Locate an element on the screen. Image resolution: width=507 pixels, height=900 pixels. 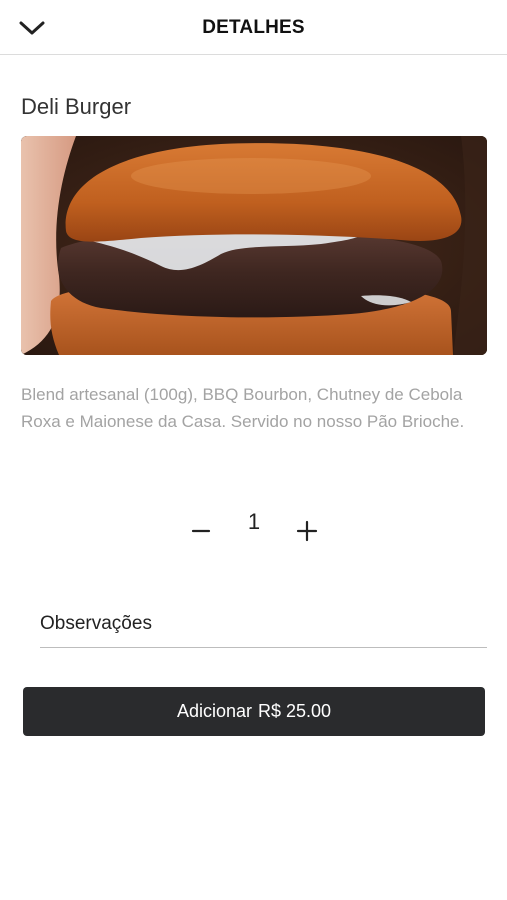
increase-quantity-button is located at coordinates (307, 531).